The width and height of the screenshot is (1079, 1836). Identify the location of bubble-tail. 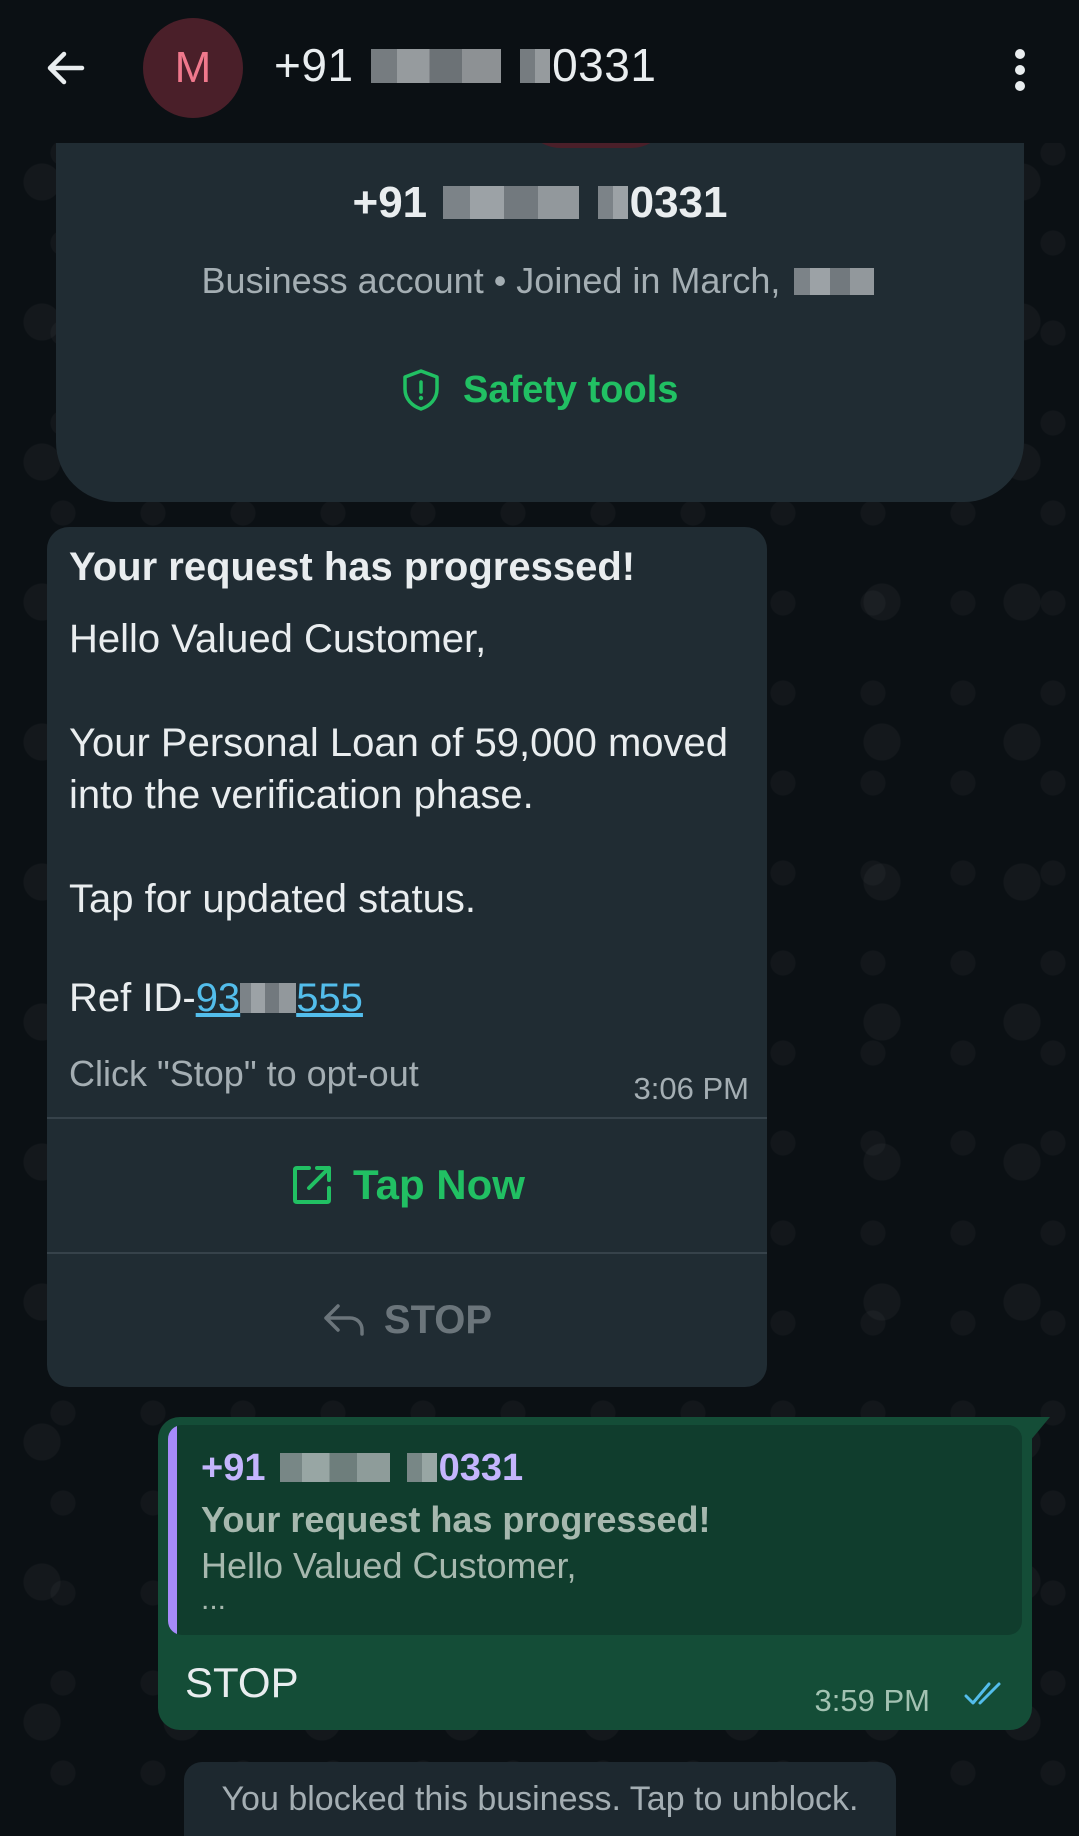
(1040, 1429).